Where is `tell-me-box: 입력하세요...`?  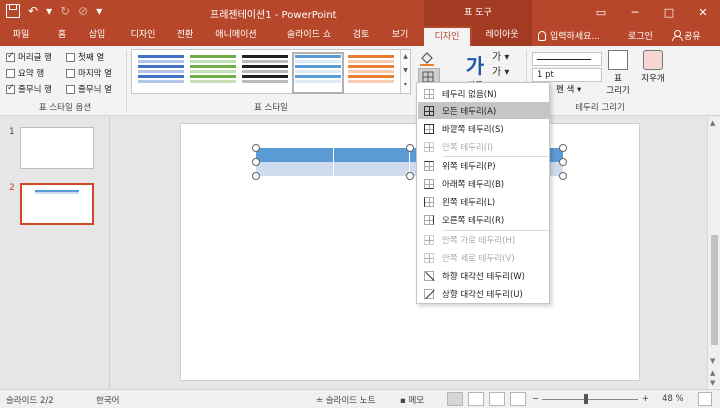
tell-me-box: 입력하세요... is located at coordinates (569, 35).